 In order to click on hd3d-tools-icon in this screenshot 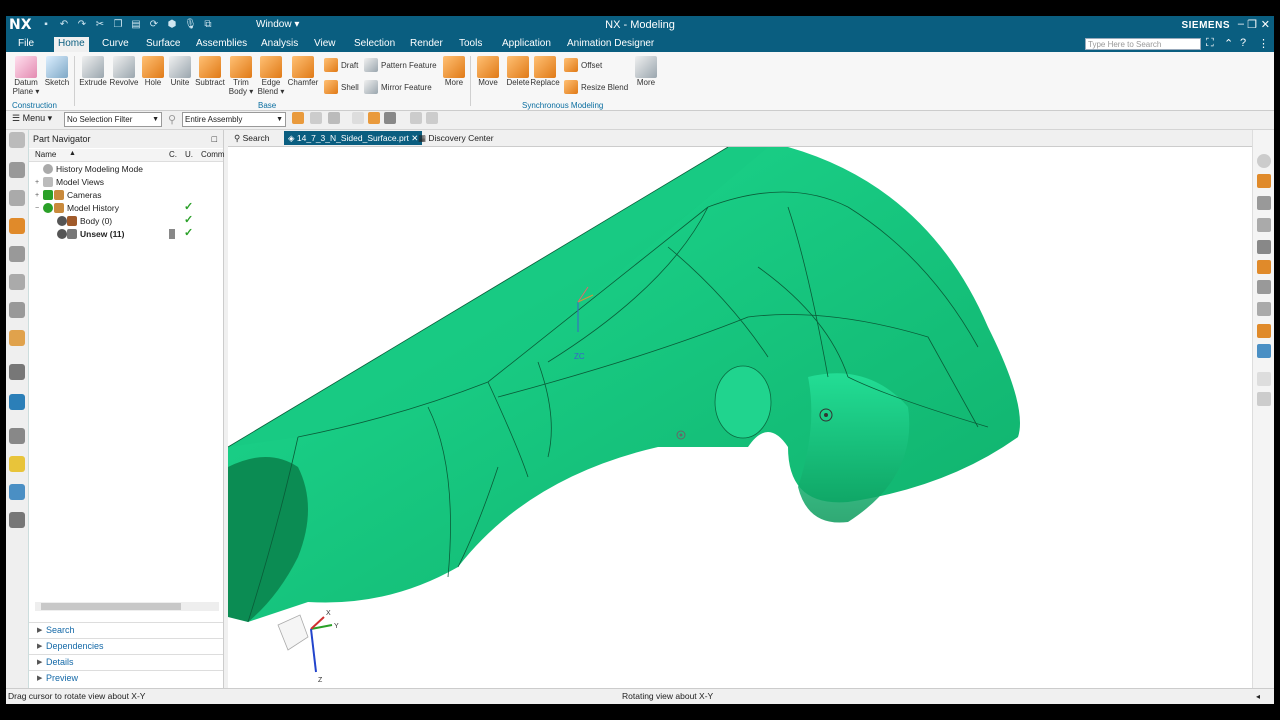, I will do `click(17, 282)`.